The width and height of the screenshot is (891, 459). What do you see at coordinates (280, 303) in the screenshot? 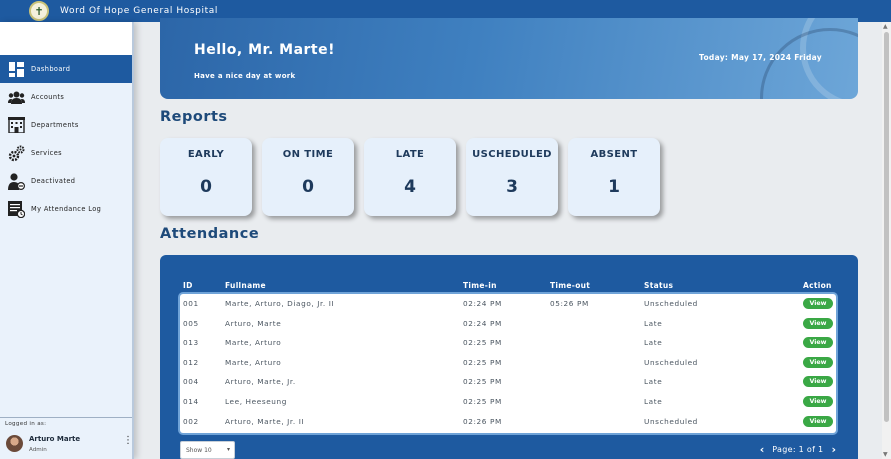
I see `cell-fullname: Marte, Arturo, Diago, Jr. II` at bounding box center [280, 303].